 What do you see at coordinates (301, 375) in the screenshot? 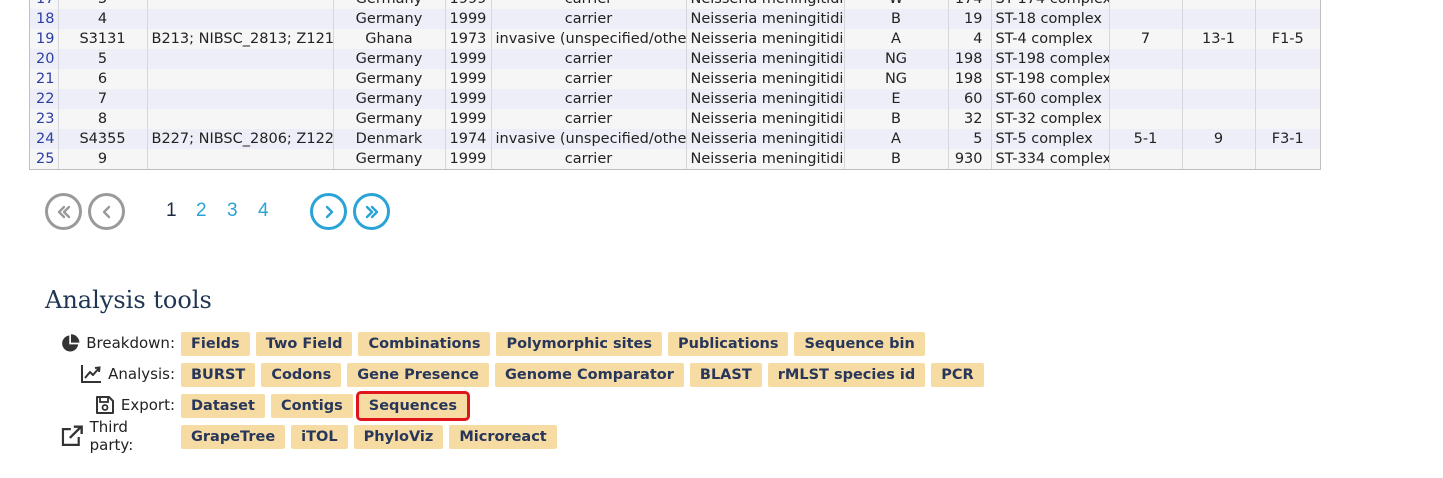
I see `tool-codons: Codons` at bounding box center [301, 375].